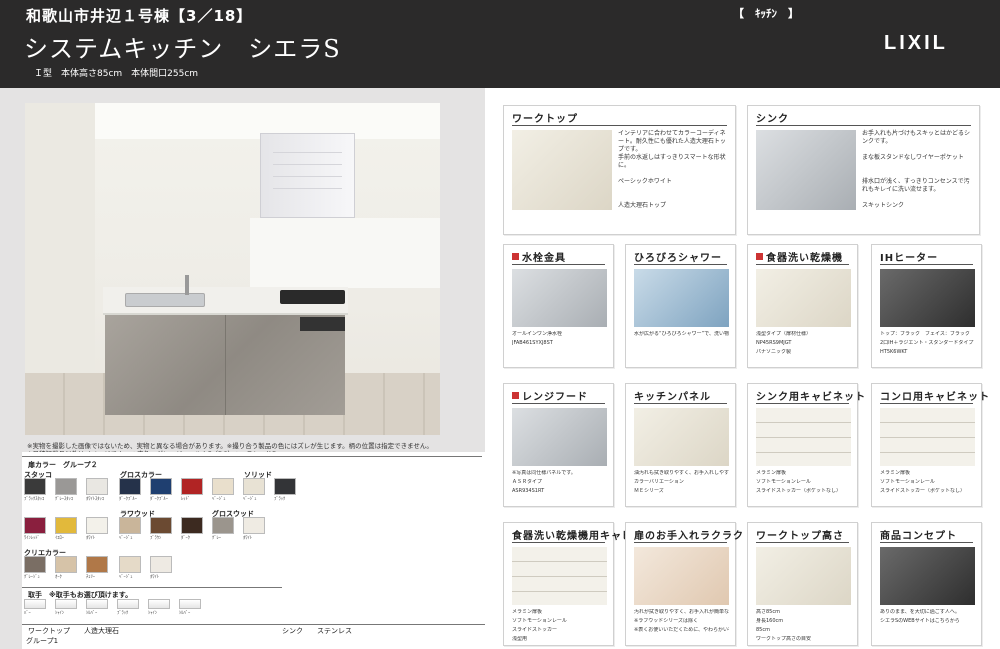  I want to click on swatch-label: ｸﾞﾚｰｼﾞｭ, so click(32, 577).